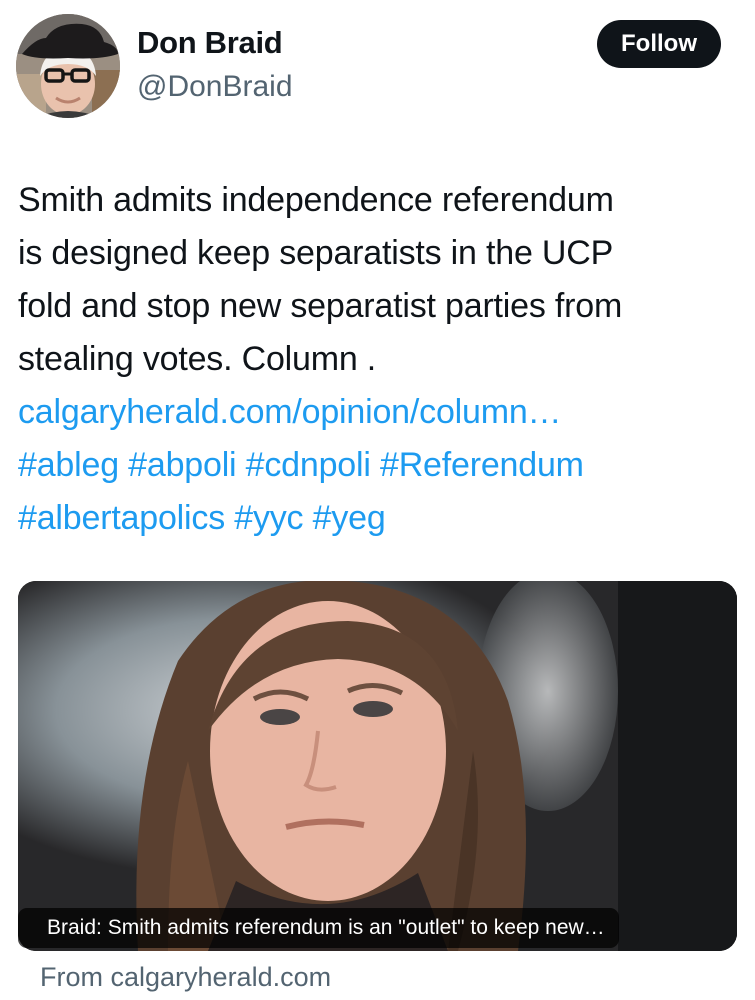  Describe the element at coordinates (197, 359) in the screenshot. I see `tweet-text-line: stealing votes. Column .` at that location.